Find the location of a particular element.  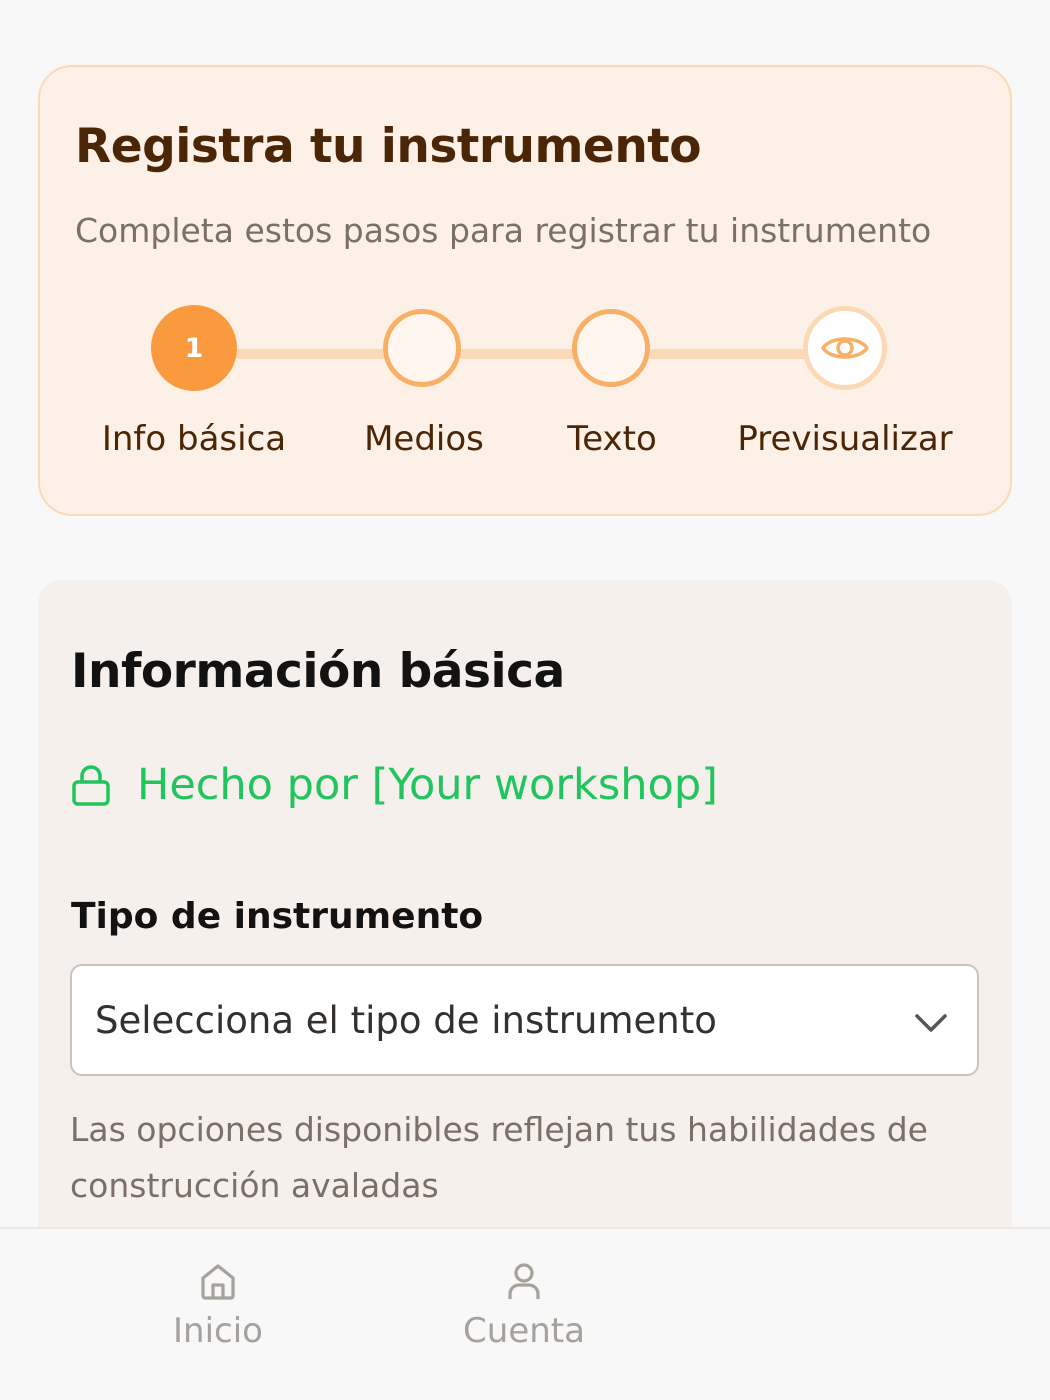

home-icon is located at coordinates (218, 1282).